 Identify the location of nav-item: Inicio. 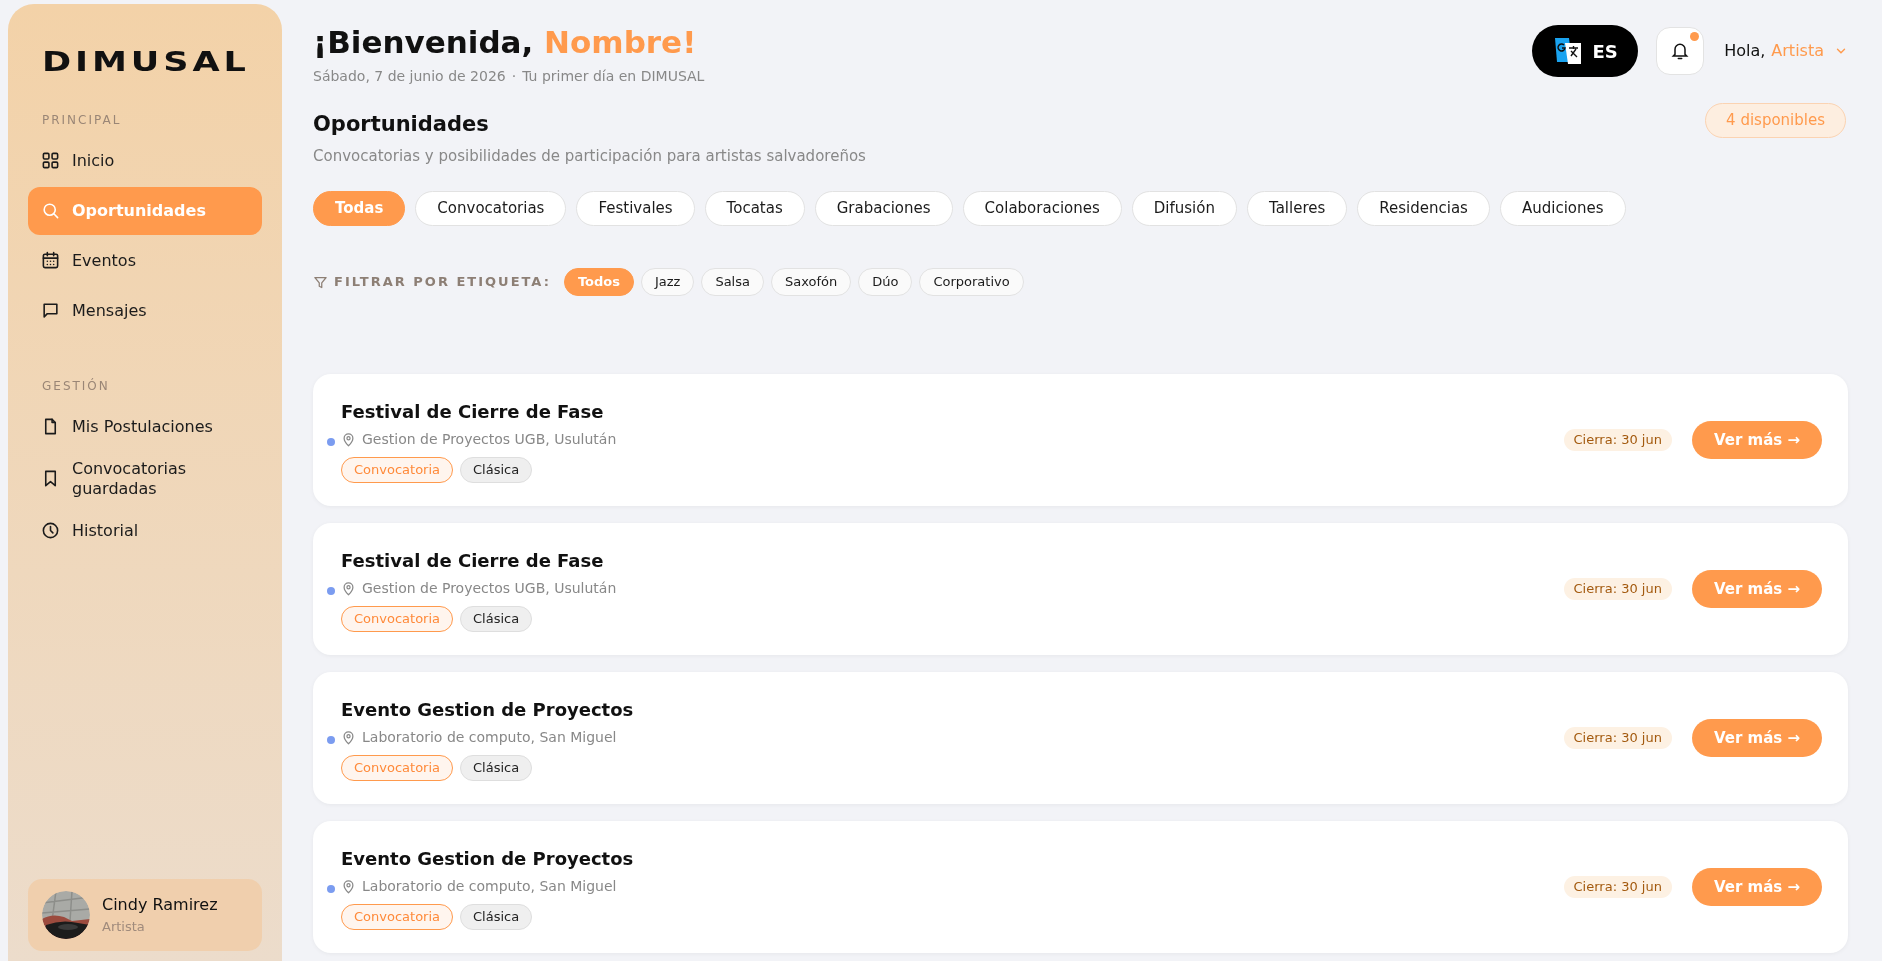
(145, 160).